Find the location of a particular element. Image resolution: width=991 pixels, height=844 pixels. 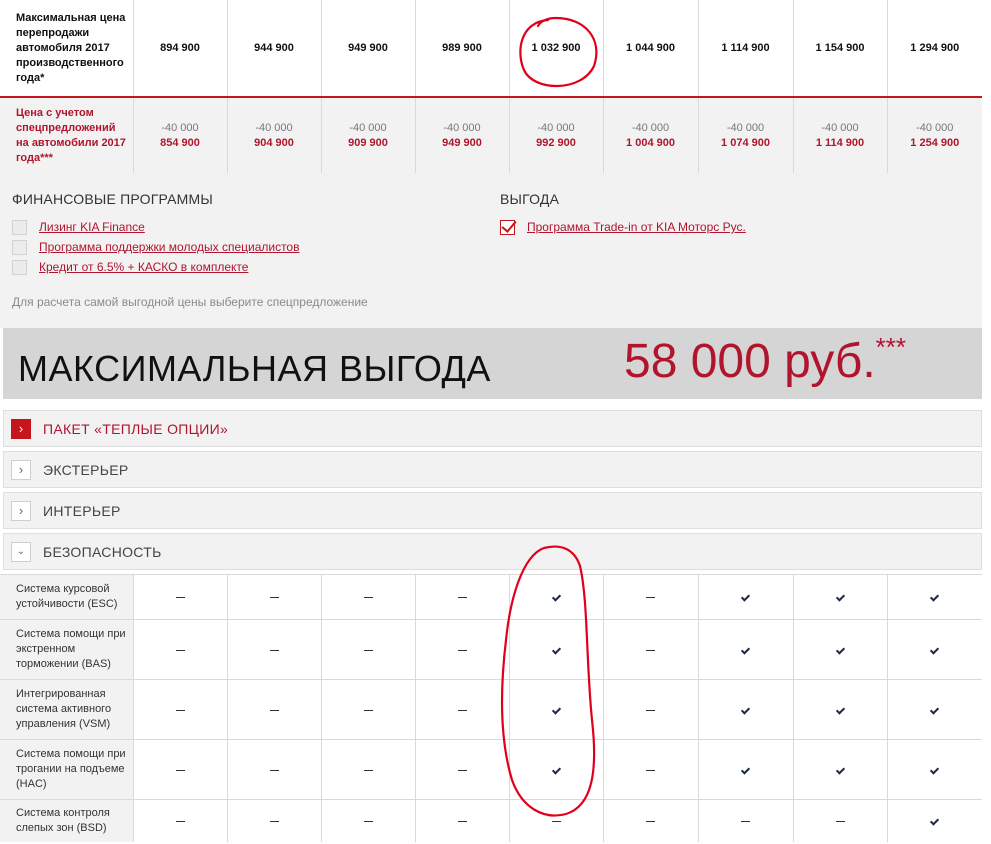

finance-option-link: Лизинг KIA Finance is located at coordinates (92, 227).